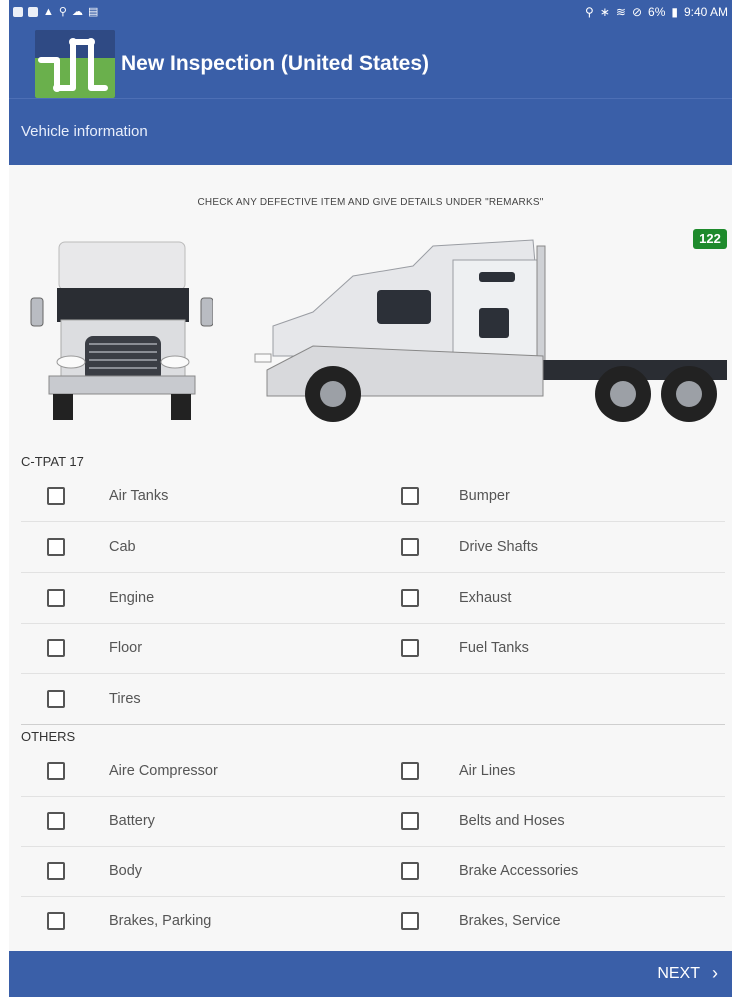 Image resolution: width=732 pixels, height=997 pixels. What do you see at coordinates (126, 648) in the screenshot?
I see `check-item-label: Floor` at bounding box center [126, 648].